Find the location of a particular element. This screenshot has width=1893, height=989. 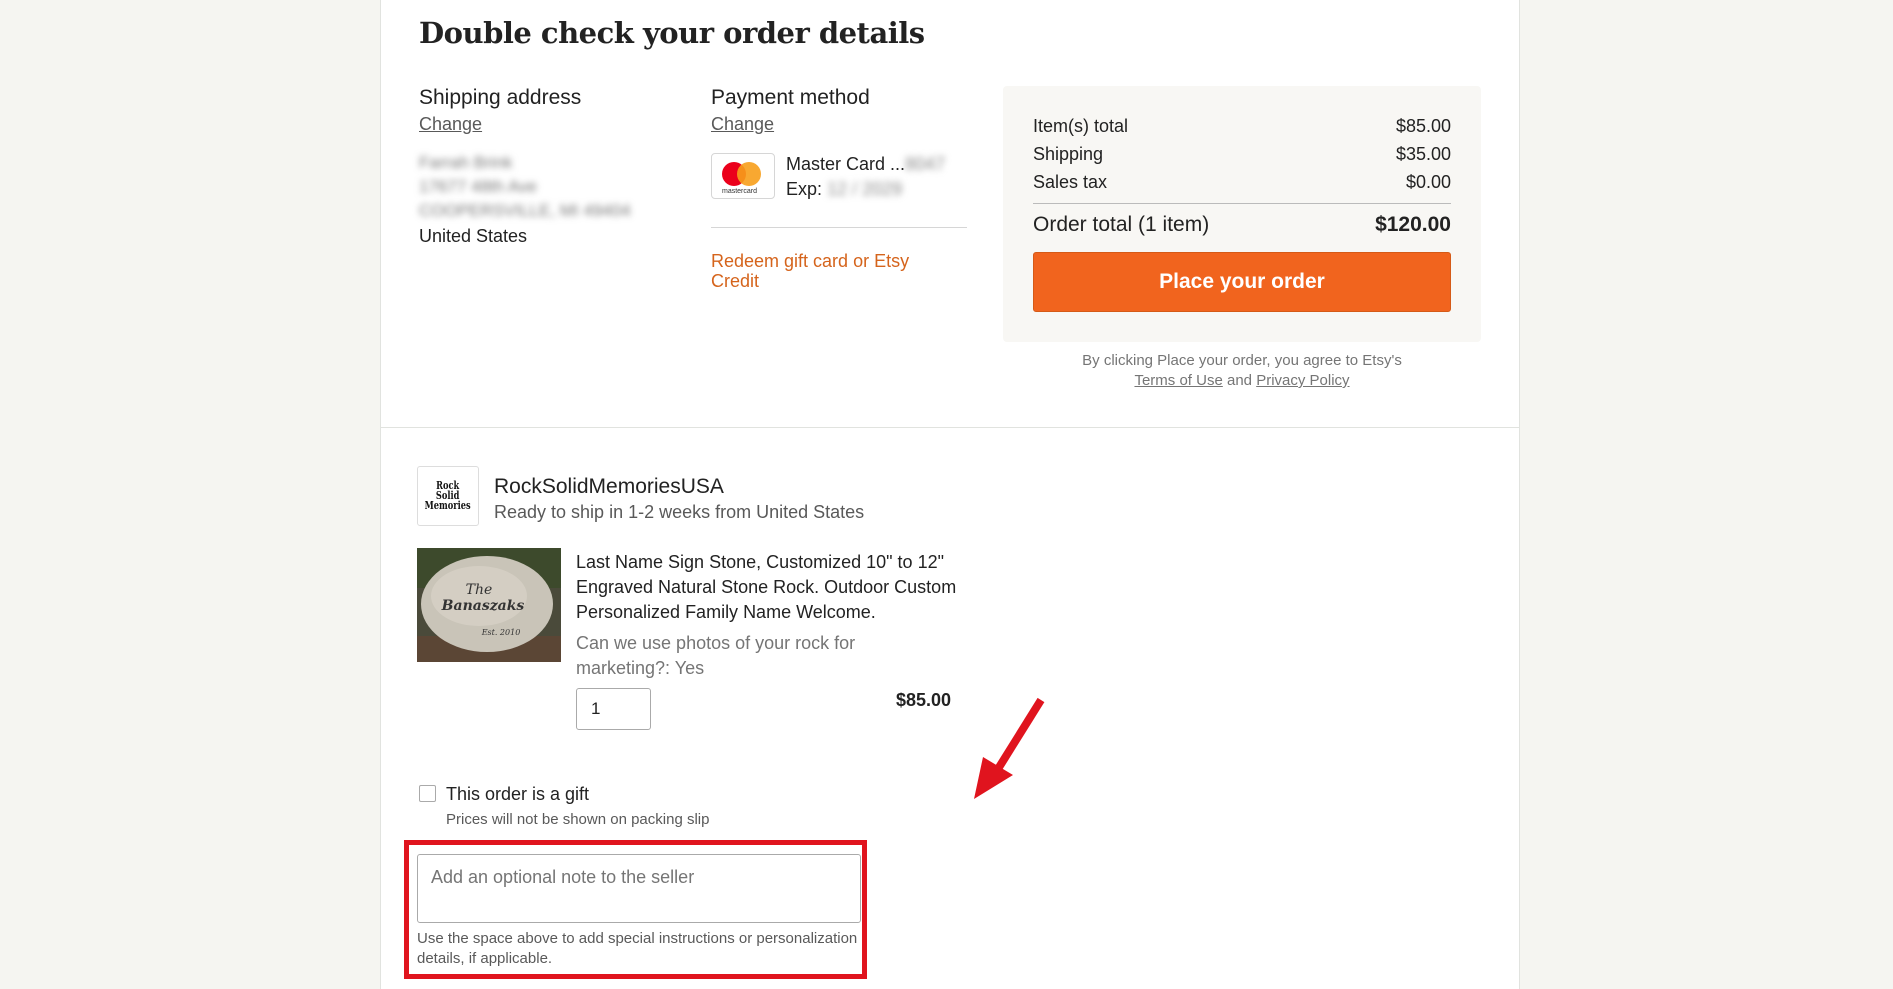

gift-label: This order is a gift is located at coordinates (517, 794).